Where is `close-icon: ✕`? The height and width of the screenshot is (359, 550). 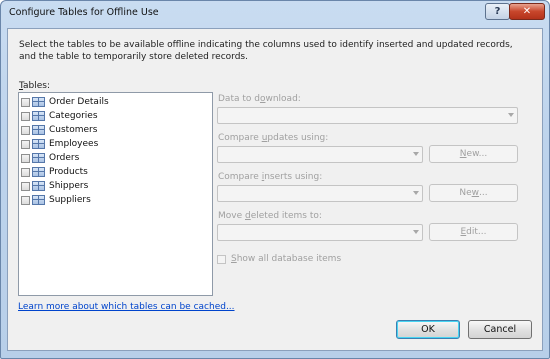
close-icon: ✕ is located at coordinates (527, 11).